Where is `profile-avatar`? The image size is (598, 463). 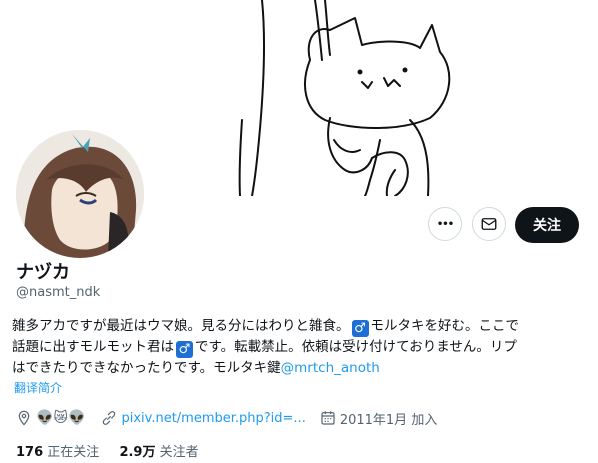
profile-avatar is located at coordinates (80, 194).